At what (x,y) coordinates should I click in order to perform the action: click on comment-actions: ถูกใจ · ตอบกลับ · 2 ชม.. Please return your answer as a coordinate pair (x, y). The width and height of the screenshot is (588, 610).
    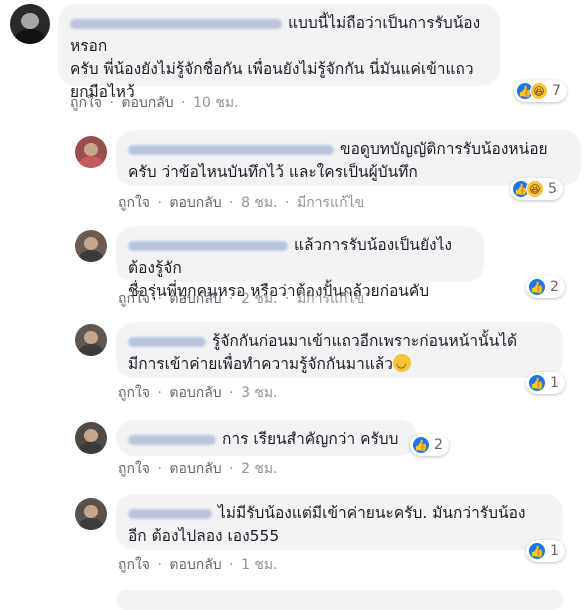
    Looking at the image, I should click on (198, 469).